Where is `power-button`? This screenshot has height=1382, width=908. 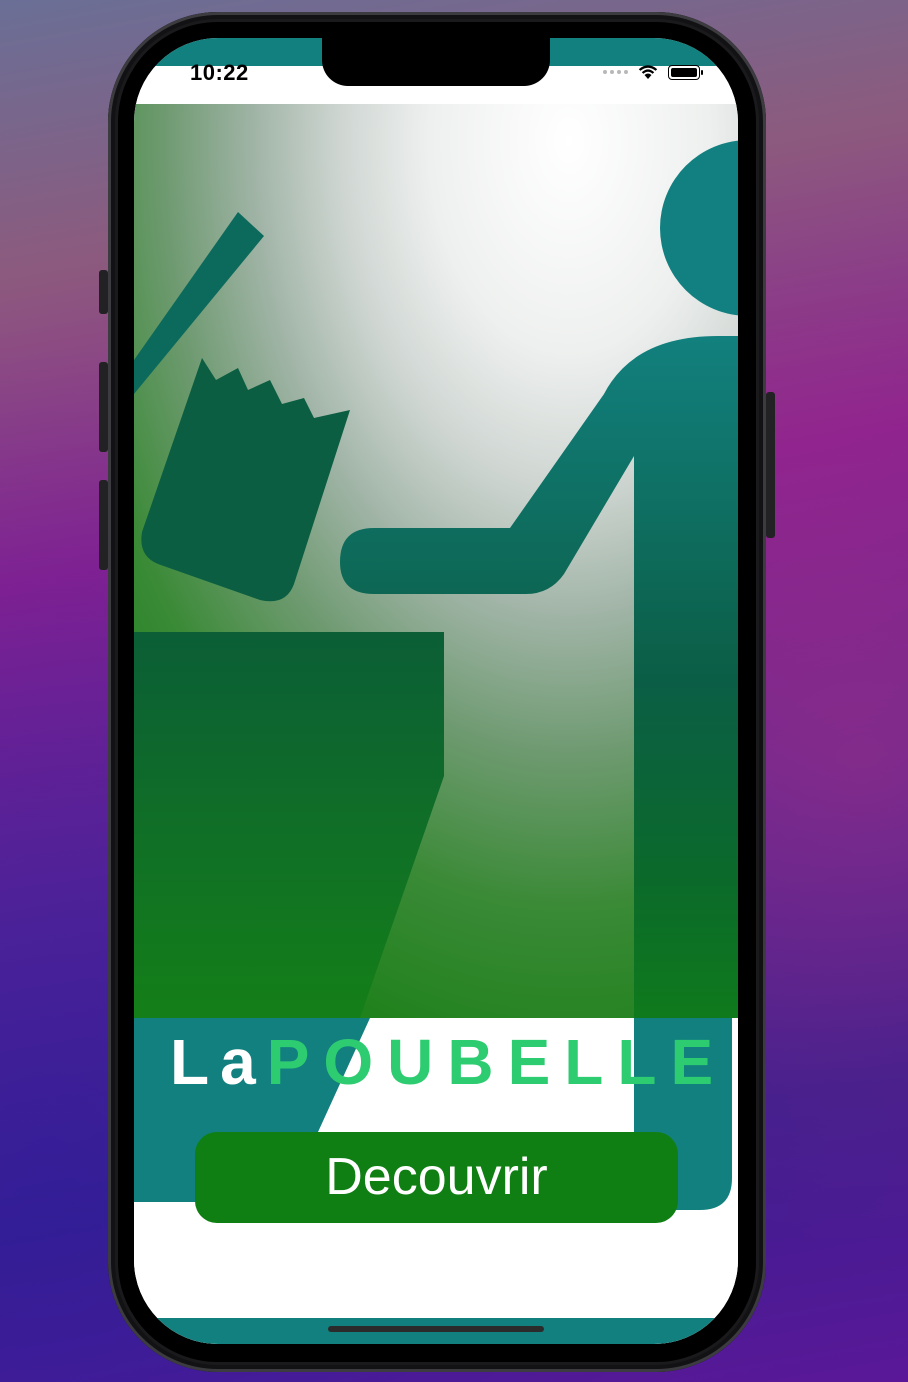 power-button is located at coordinates (770, 465).